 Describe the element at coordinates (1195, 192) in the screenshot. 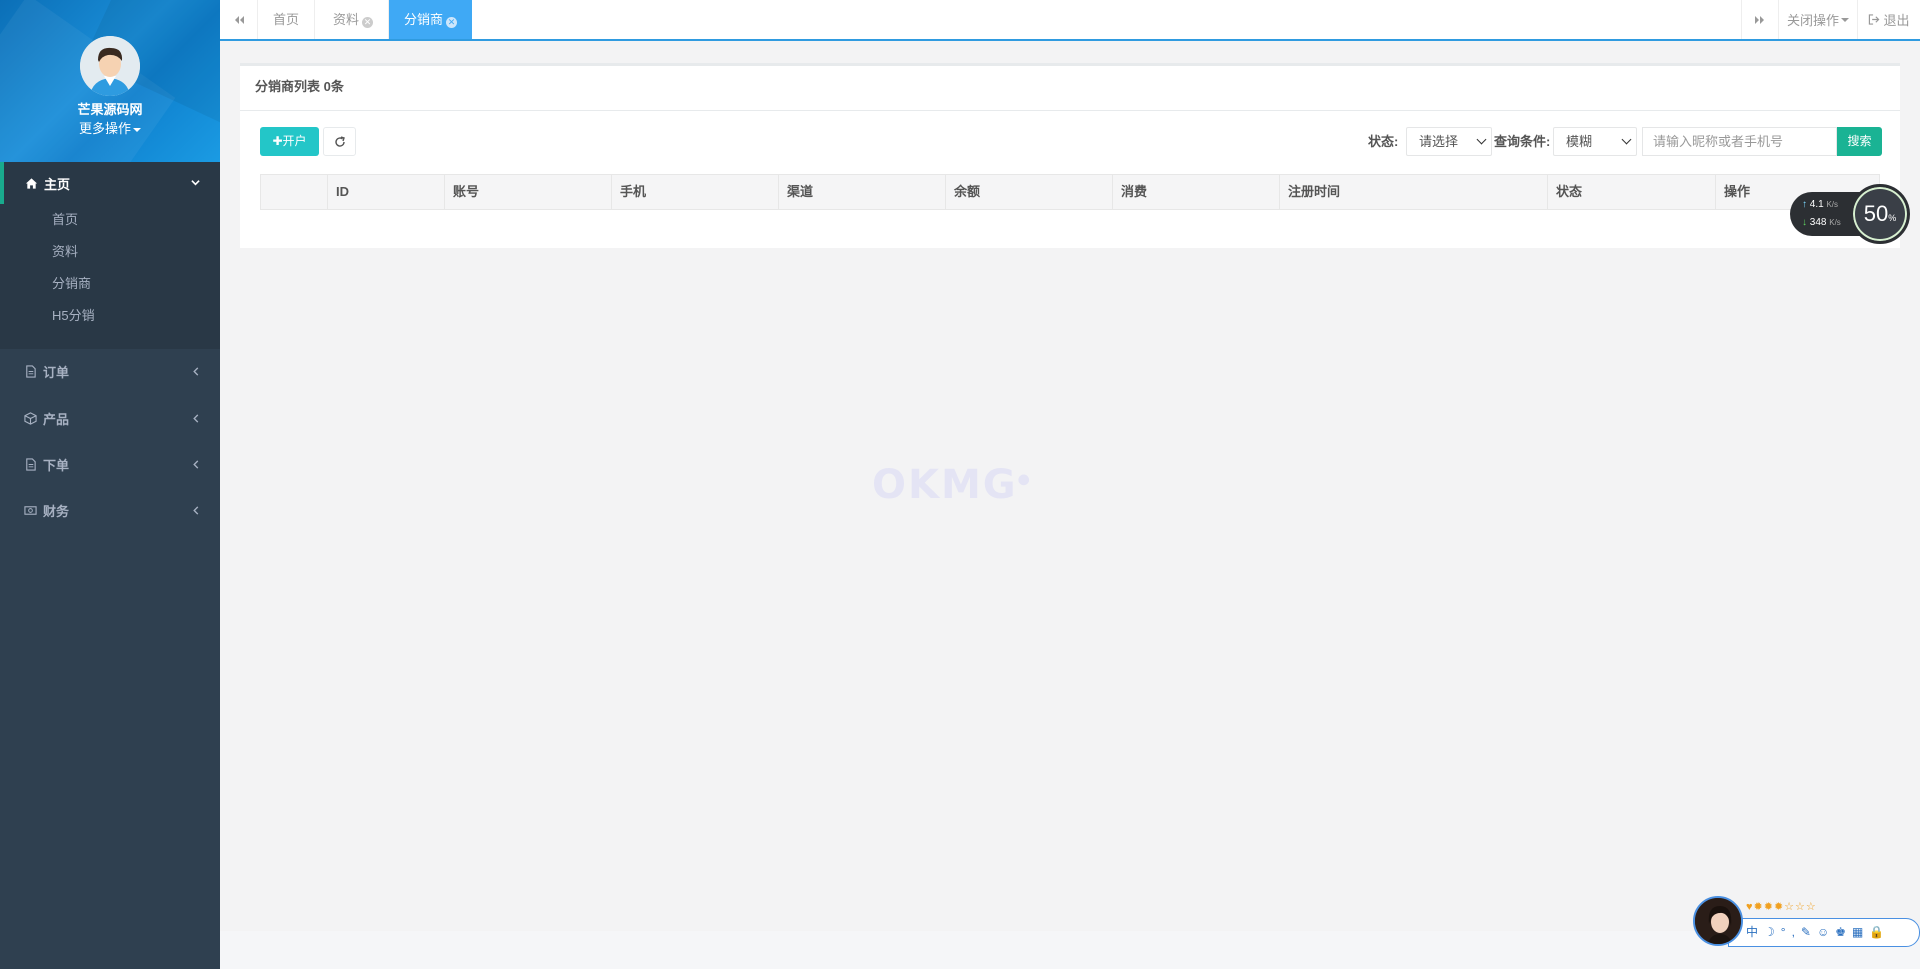

I see `table-header-consumption: 消费` at that location.